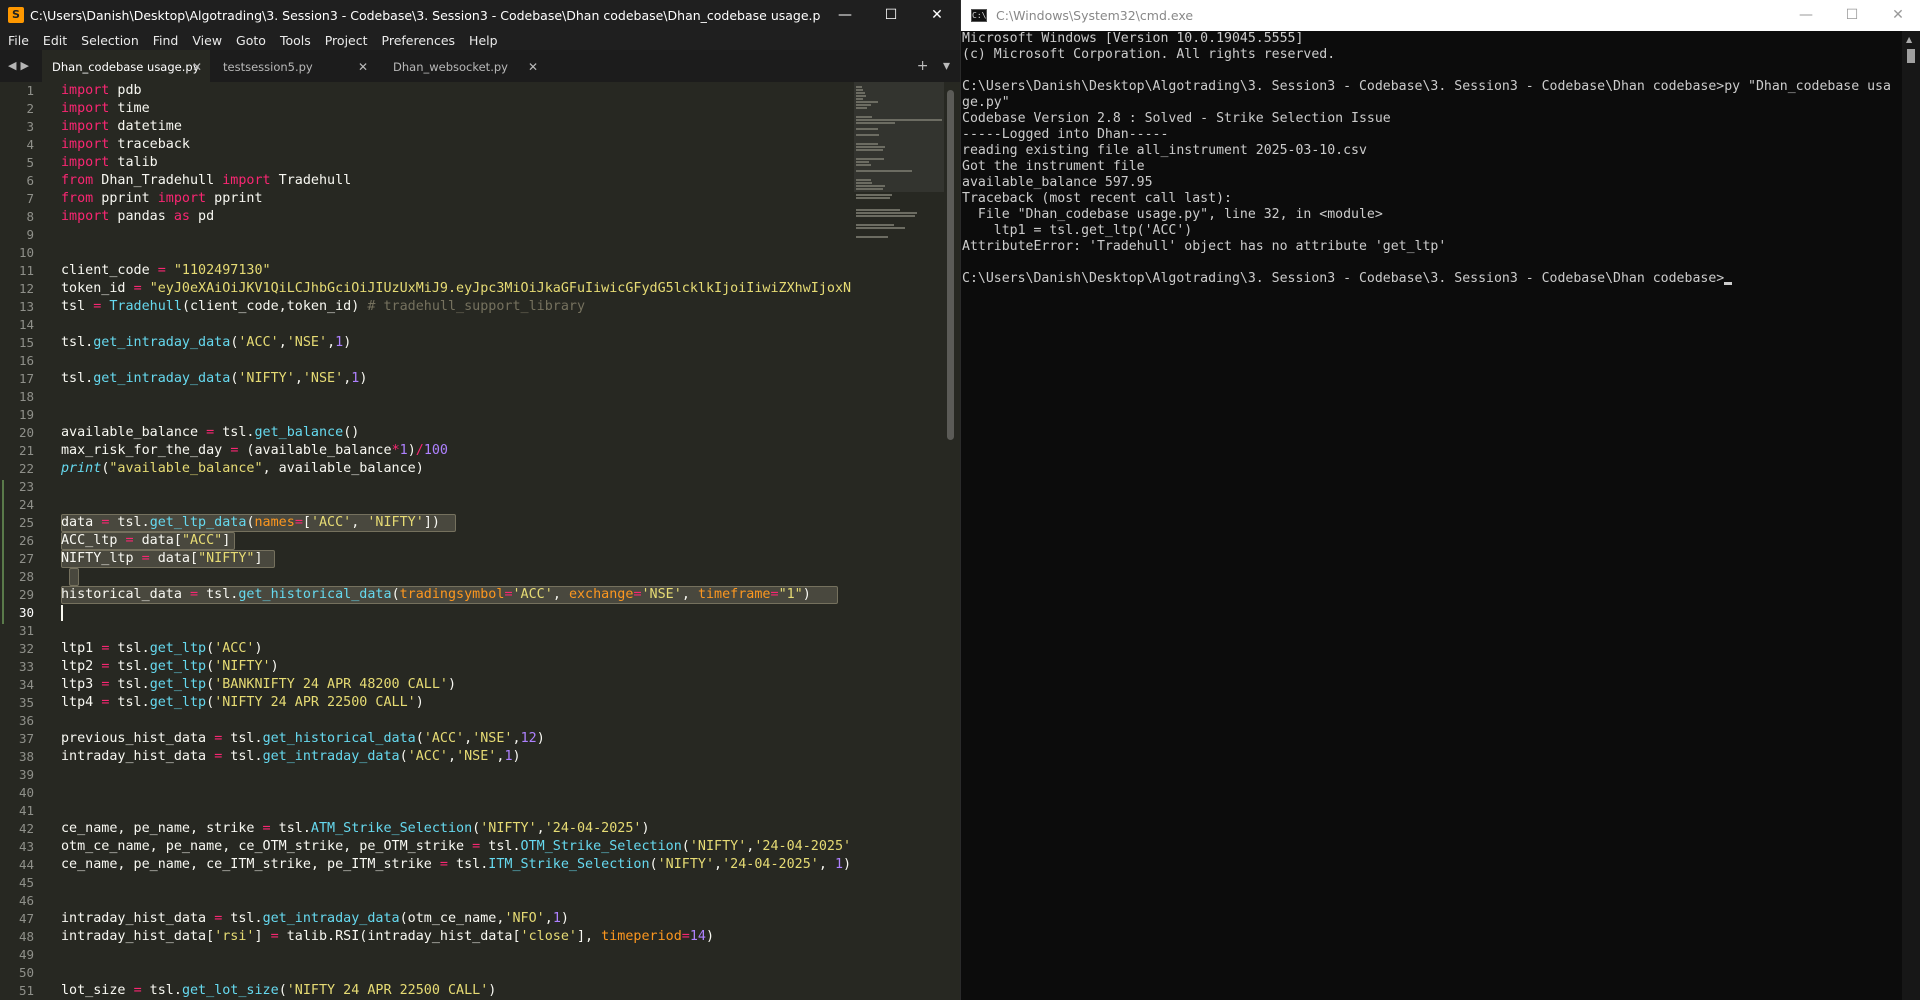 Image resolution: width=1920 pixels, height=1000 pixels. Describe the element at coordinates (105, 109) in the screenshot. I see `code-line: import time` at that location.